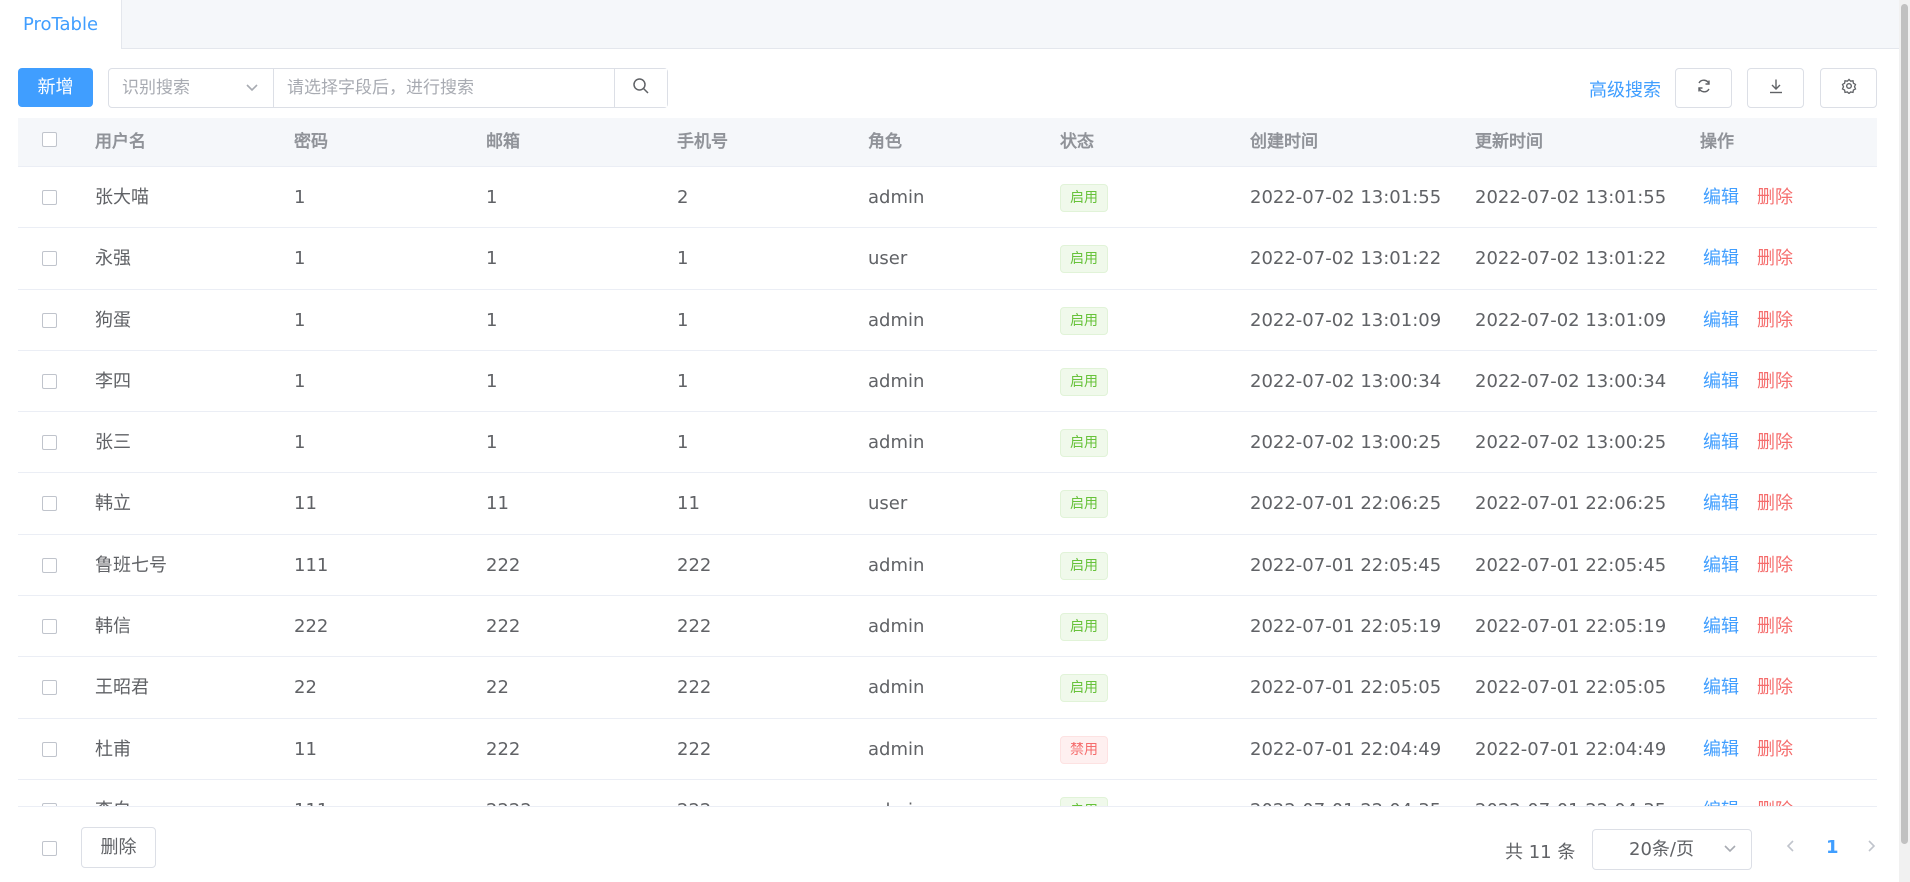 The height and width of the screenshot is (882, 1910). Describe the element at coordinates (1871, 848) in the screenshot. I see `next-page-icon` at that location.